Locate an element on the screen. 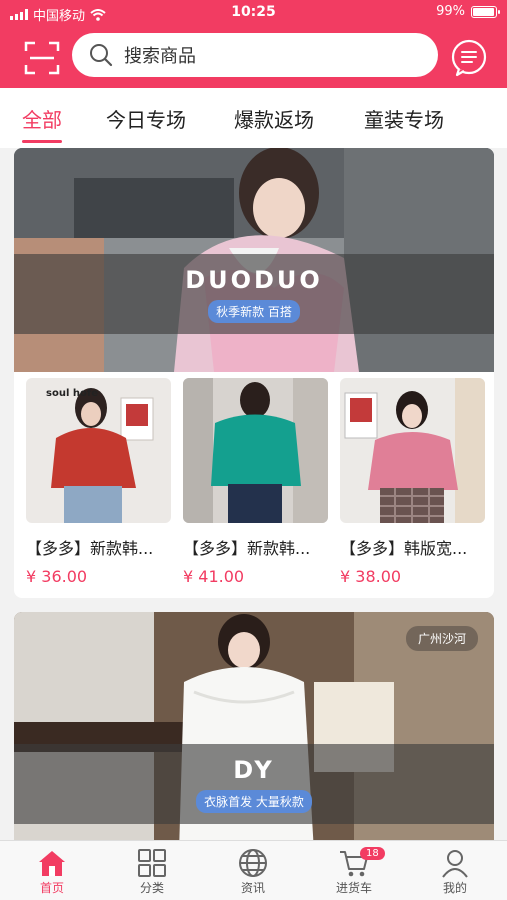 The width and height of the screenshot is (507, 900). home-icon is located at coordinates (52, 863).